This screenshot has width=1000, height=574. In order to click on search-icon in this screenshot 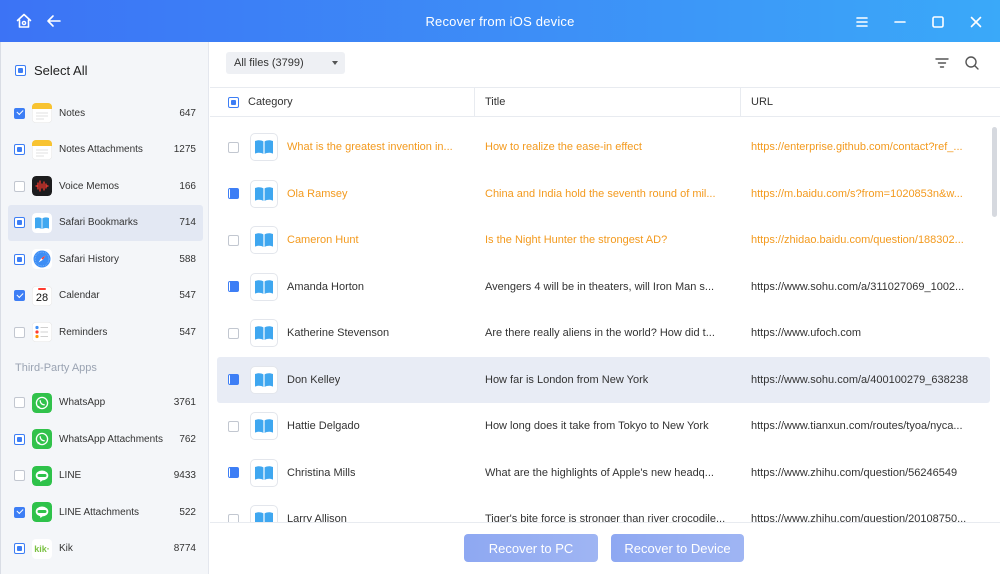, I will do `click(972, 64)`.